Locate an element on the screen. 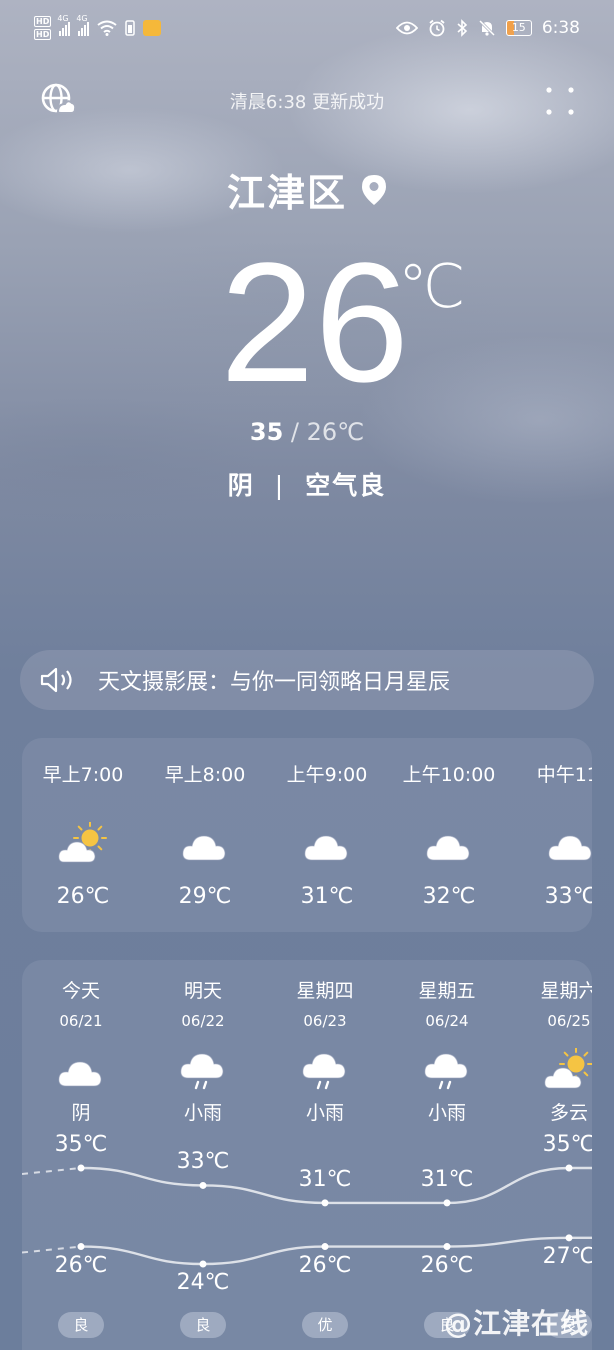 The width and height of the screenshot is (614, 1350). update-status-text: 清晨6:38 更新成功 is located at coordinates (307, 102).